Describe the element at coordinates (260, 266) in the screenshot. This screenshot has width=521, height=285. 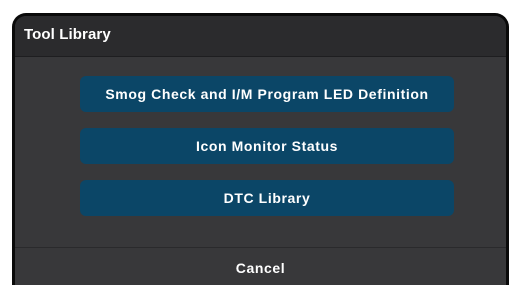
I see `cancel-button: Cancel` at that location.